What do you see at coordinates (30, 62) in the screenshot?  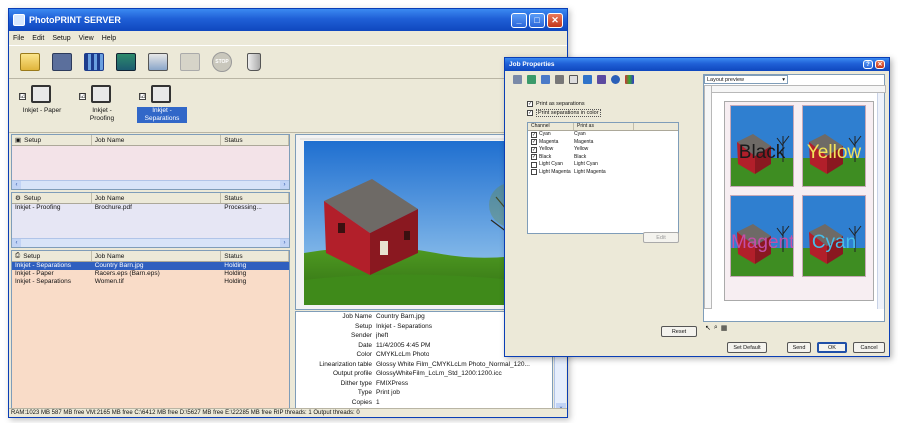 I see `open-button` at bounding box center [30, 62].